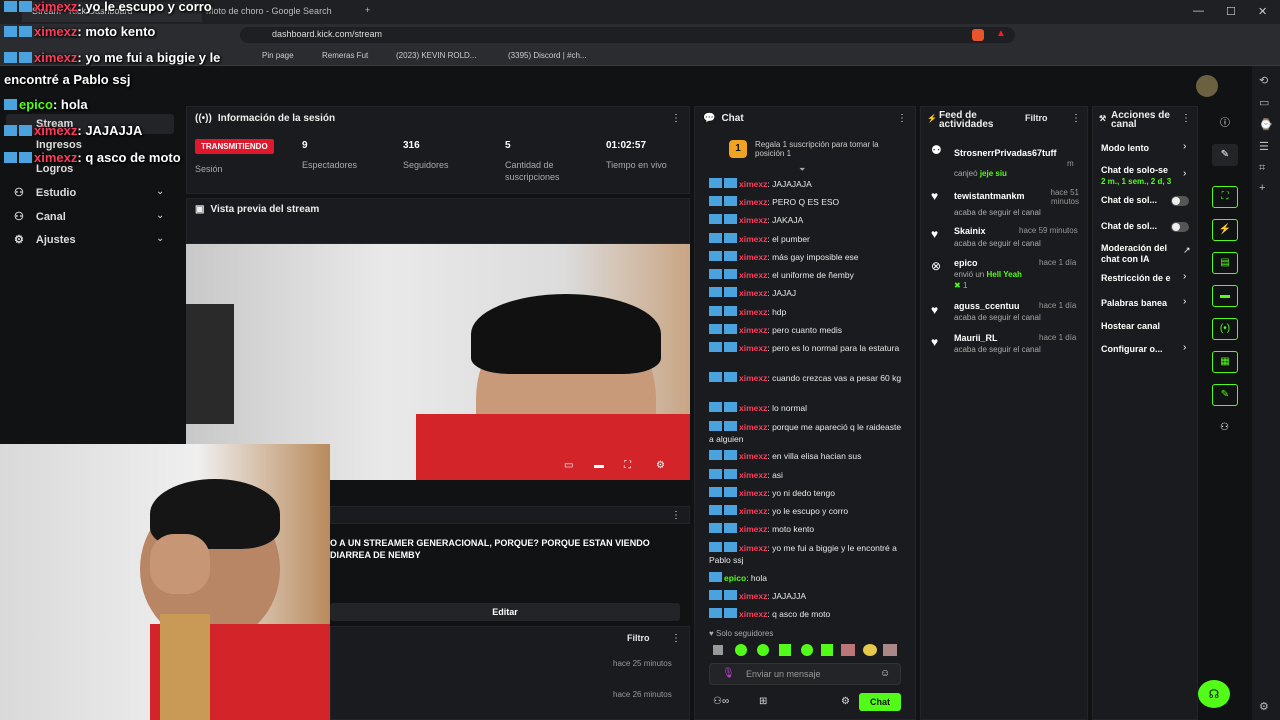  I want to click on theater-icon: ▬, so click(599, 465).